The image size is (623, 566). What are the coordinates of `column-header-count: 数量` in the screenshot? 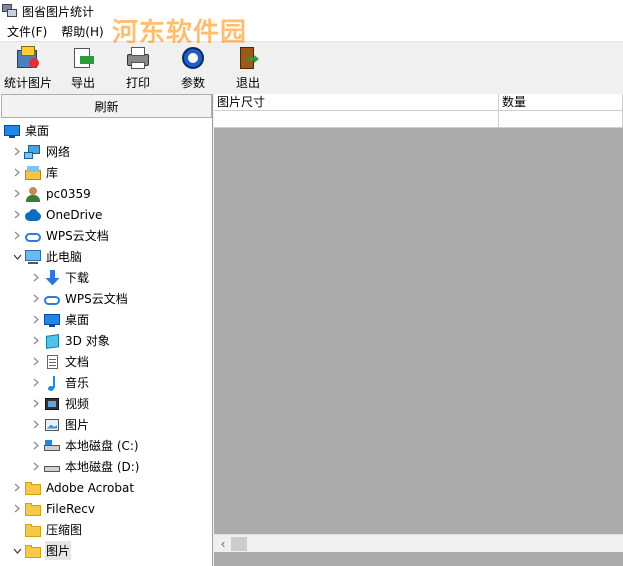 It's located at (561, 102).